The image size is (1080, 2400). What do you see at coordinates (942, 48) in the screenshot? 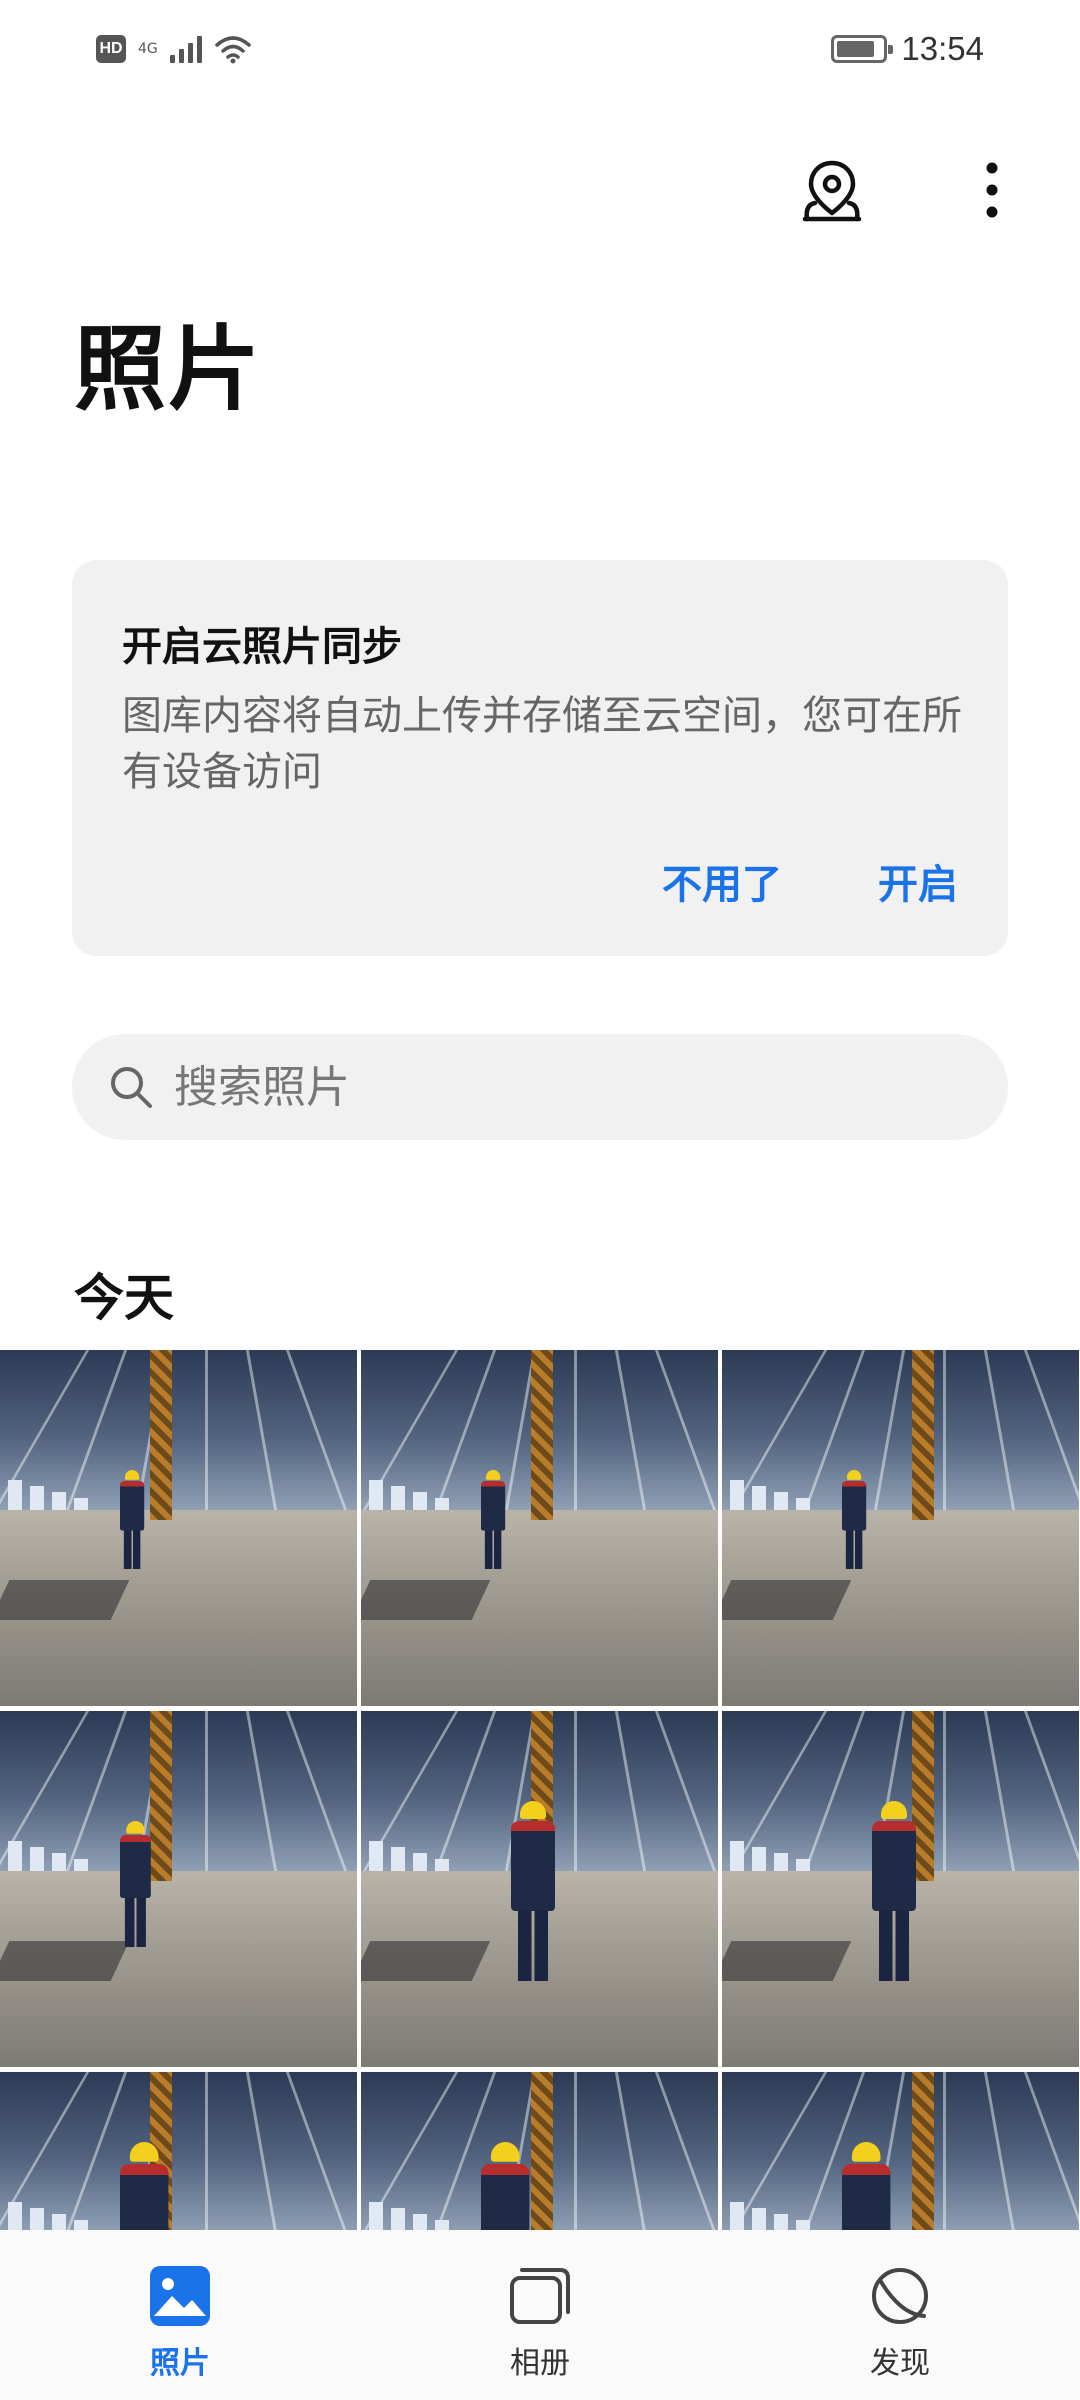
I see `clock: 13:54` at bounding box center [942, 48].